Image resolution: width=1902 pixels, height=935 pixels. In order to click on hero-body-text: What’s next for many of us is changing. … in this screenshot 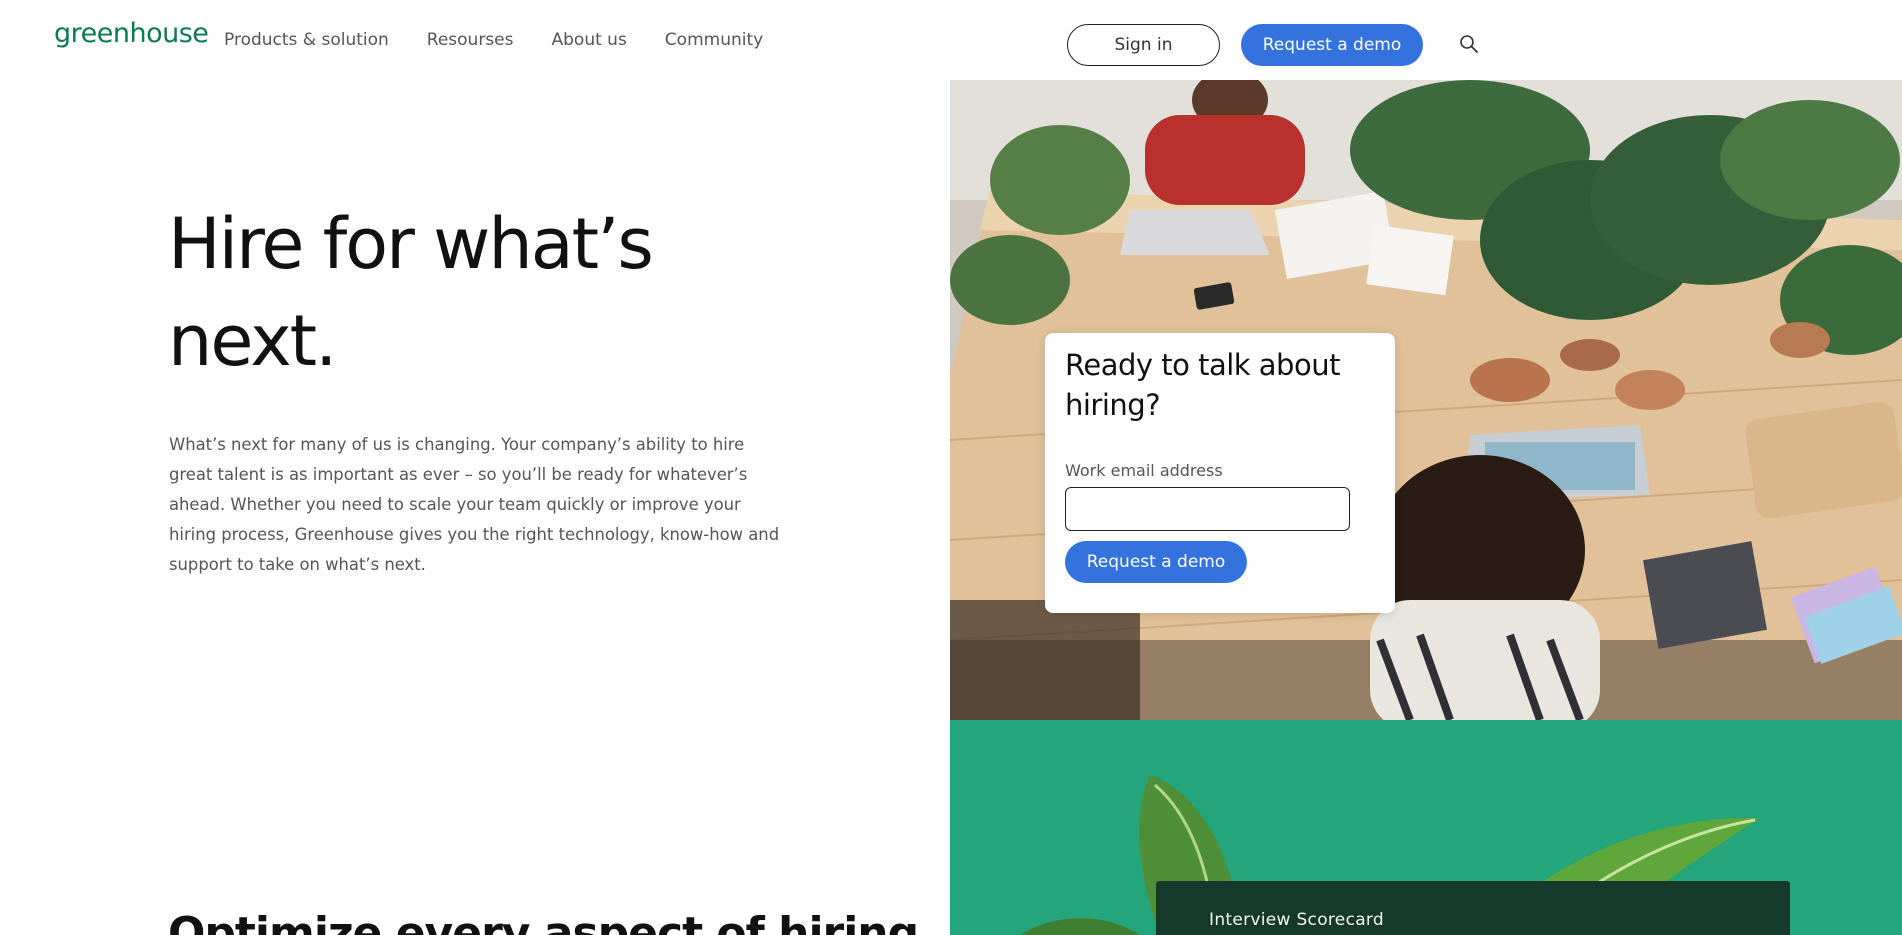, I will do `click(474, 504)`.